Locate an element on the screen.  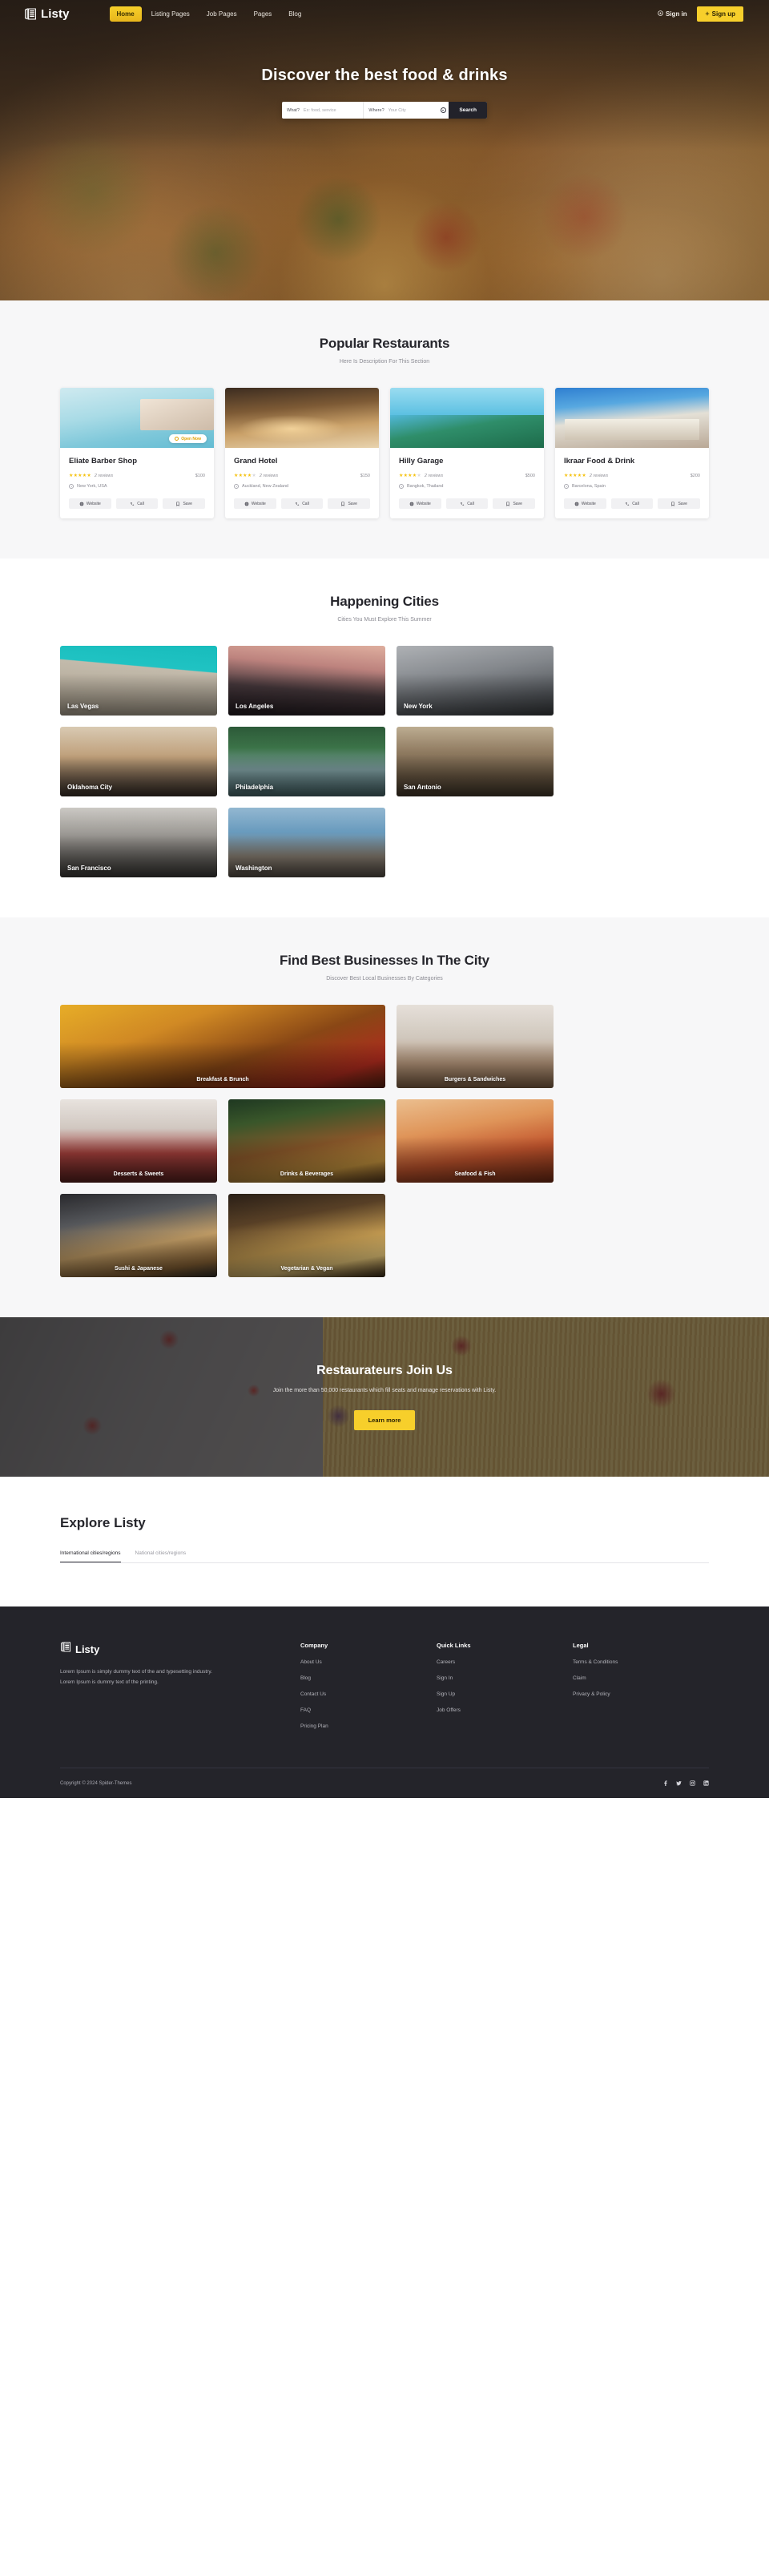
footer-link-contact-us: Contact Us is located at coordinates (369, 1694).